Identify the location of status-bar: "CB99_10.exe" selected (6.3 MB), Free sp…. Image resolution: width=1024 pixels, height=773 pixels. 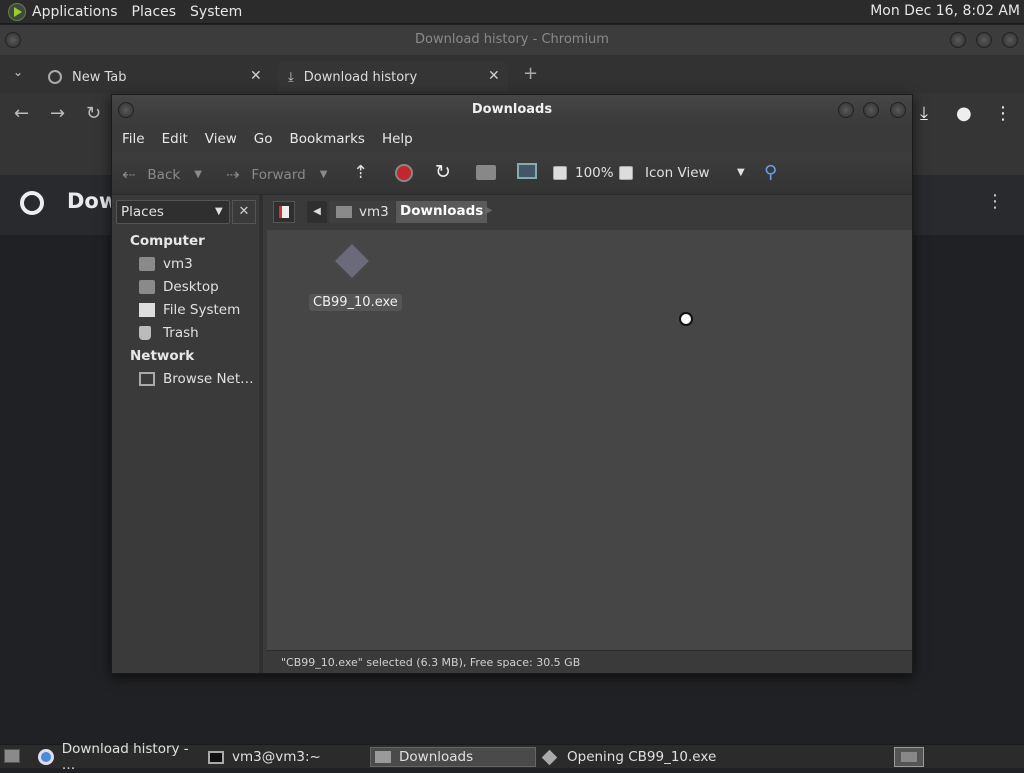
(589, 661).